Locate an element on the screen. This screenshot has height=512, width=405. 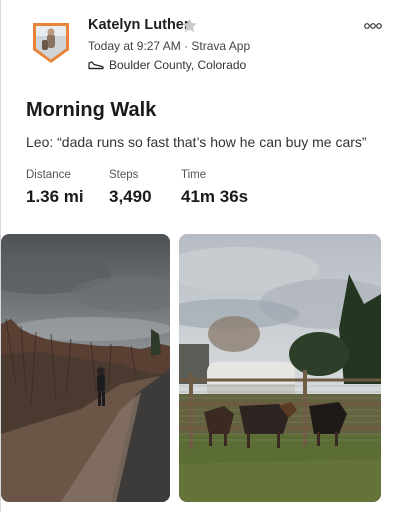
avatar is located at coordinates (51, 43).